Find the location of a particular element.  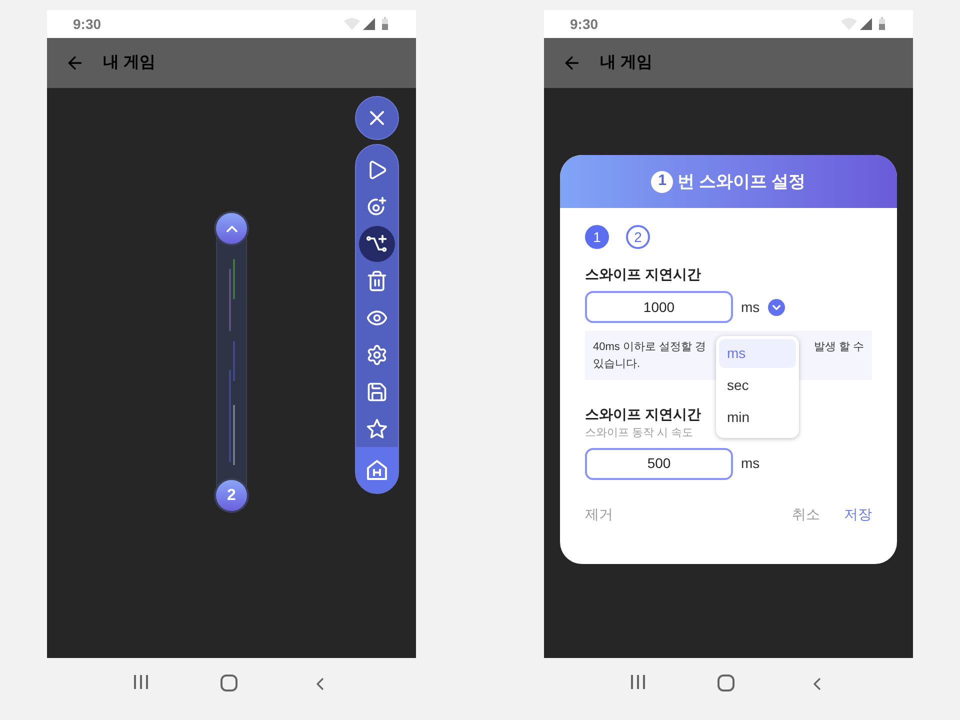

speed-input: 500 is located at coordinates (659, 464).